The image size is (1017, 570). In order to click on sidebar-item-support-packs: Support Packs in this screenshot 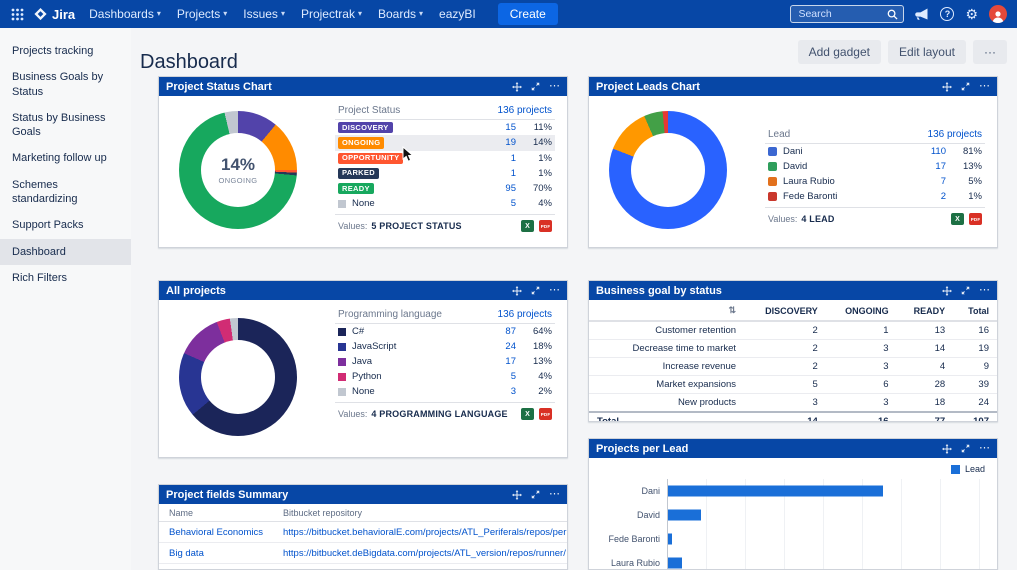, I will do `click(65, 225)`.